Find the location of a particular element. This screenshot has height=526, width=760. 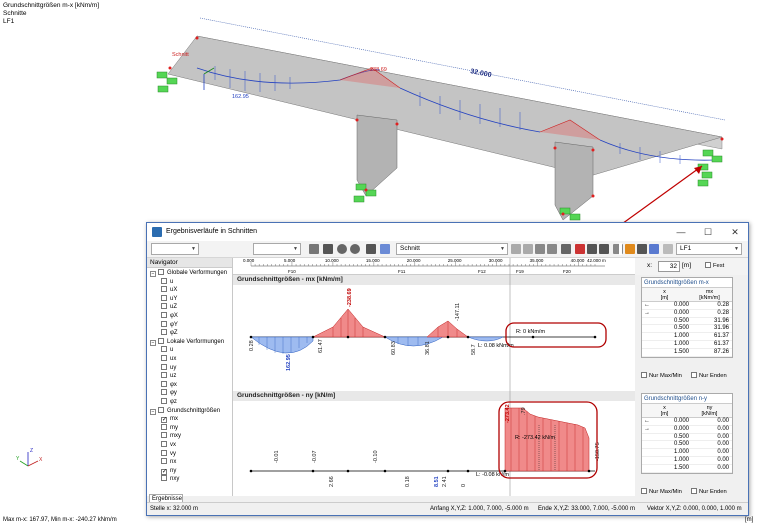

nav-item: uY is located at coordinates (169, 299).